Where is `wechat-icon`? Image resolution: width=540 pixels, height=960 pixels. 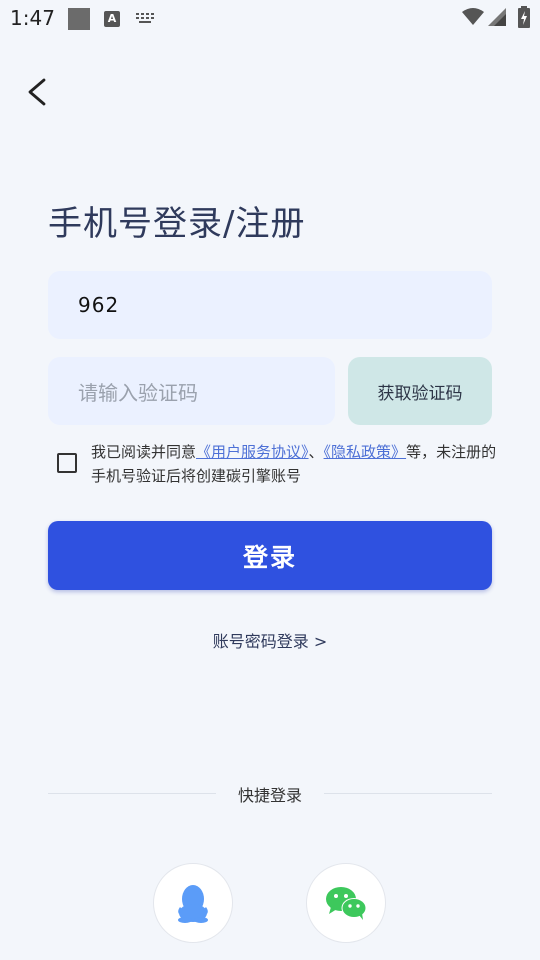 wechat-icon is located at coordinates (346, 903).